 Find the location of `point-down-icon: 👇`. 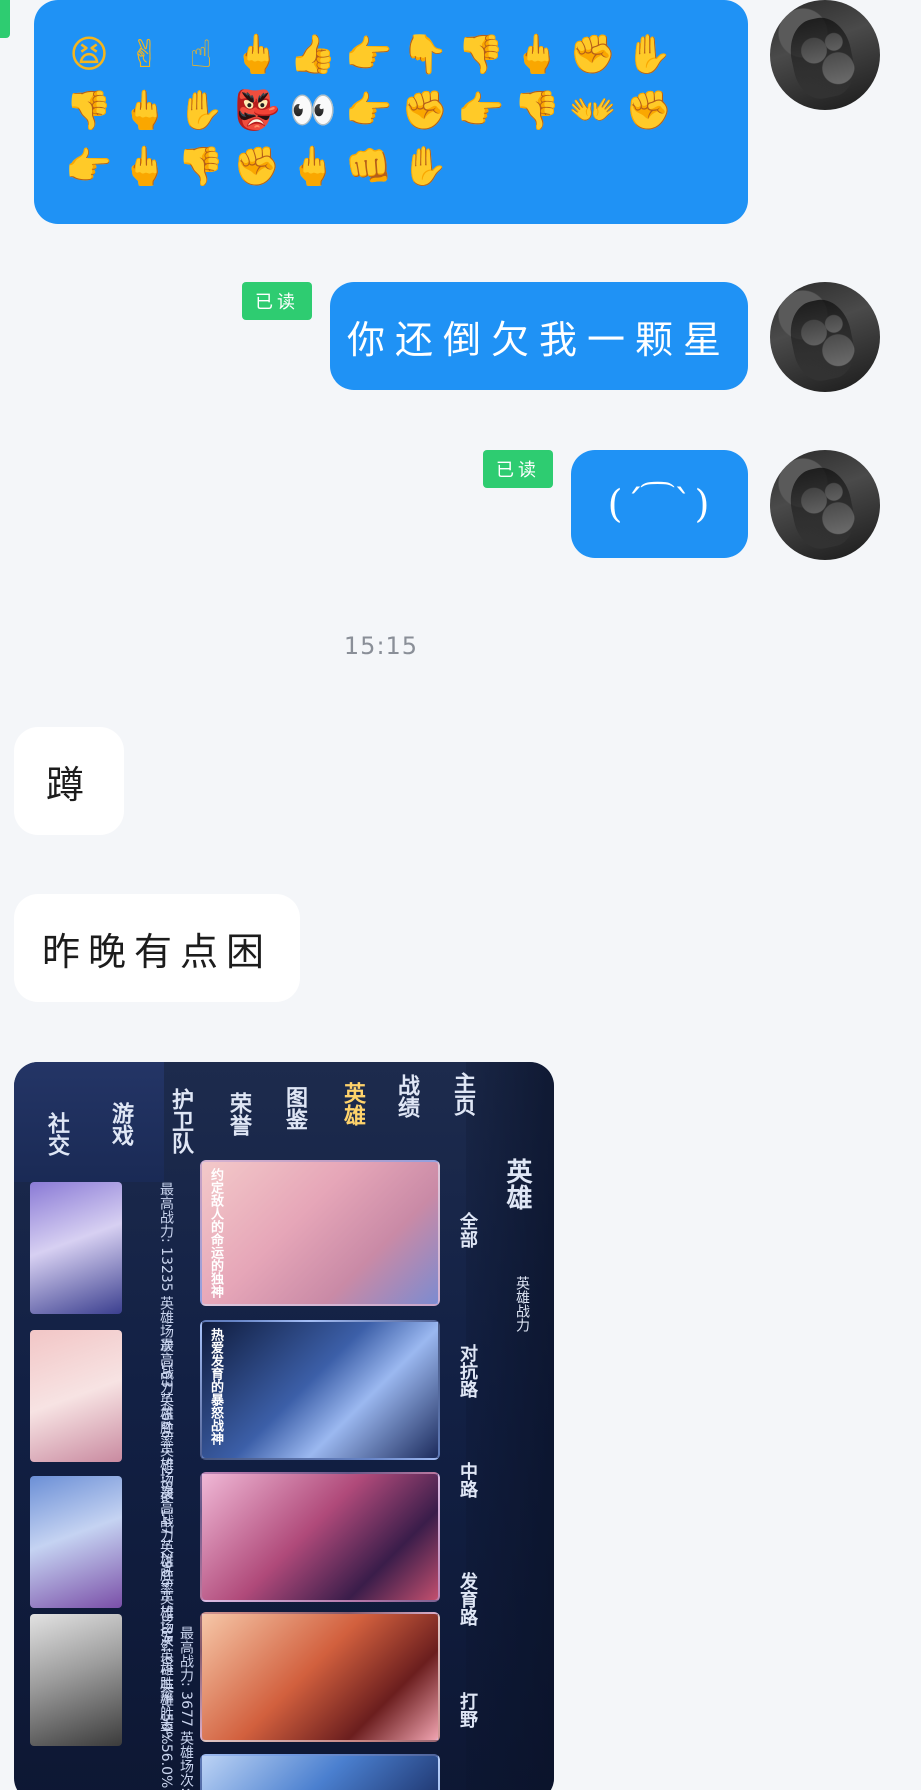

point-down-icon: 👇 is located at coordinates (425, 54).